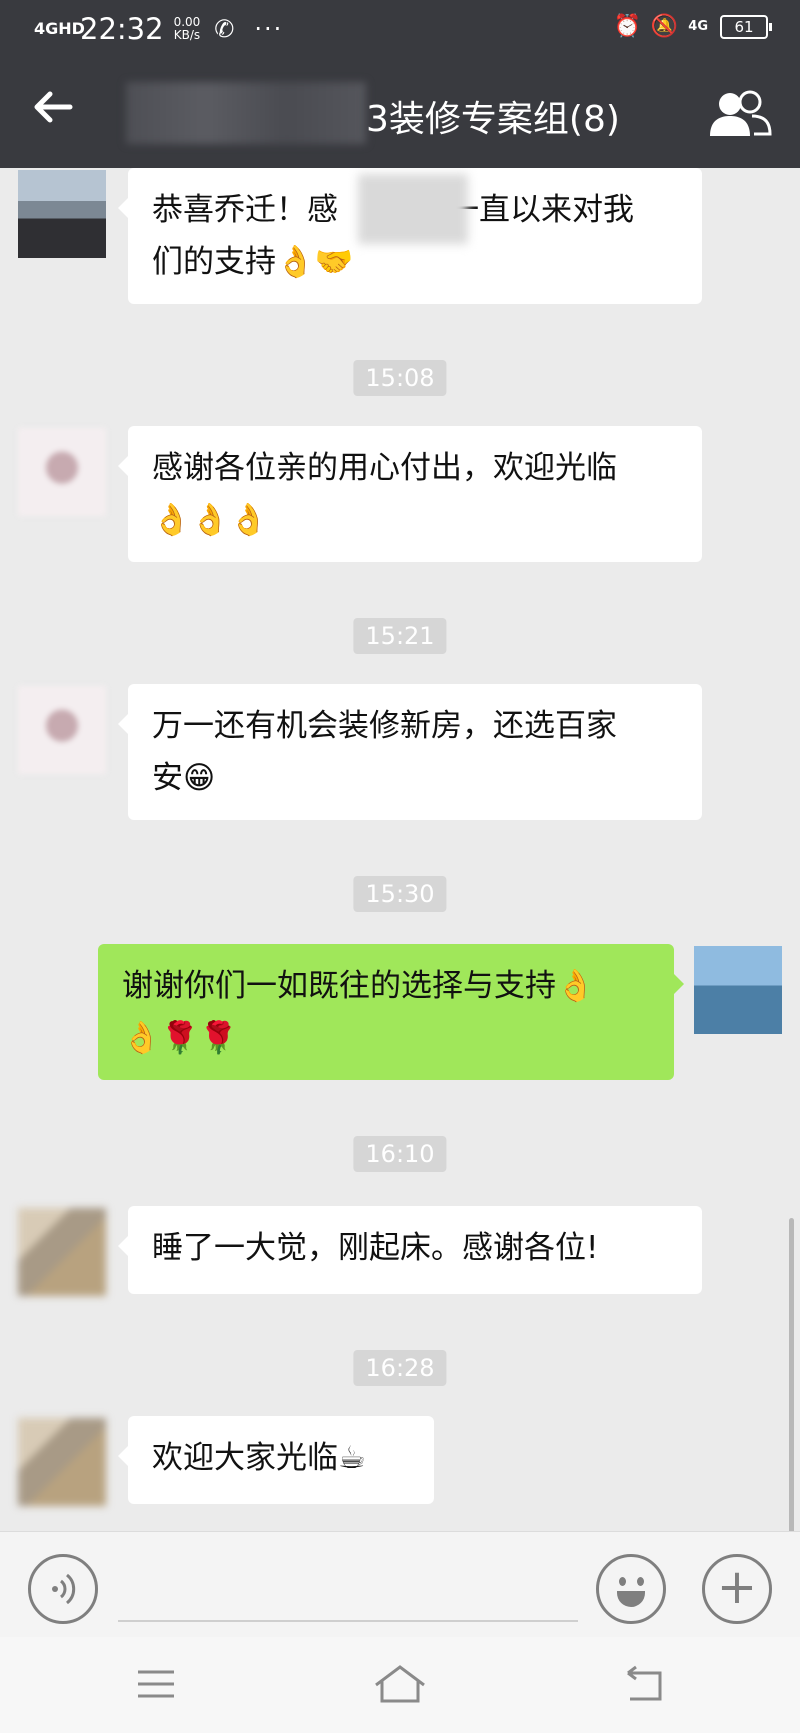 The height and width of the screenshot is (1733, 800). What do you see at coordinates (493, 119) in the screenshot?
I see `chat-title: 3装修专案组(8)` at bounding box center [493, 119].